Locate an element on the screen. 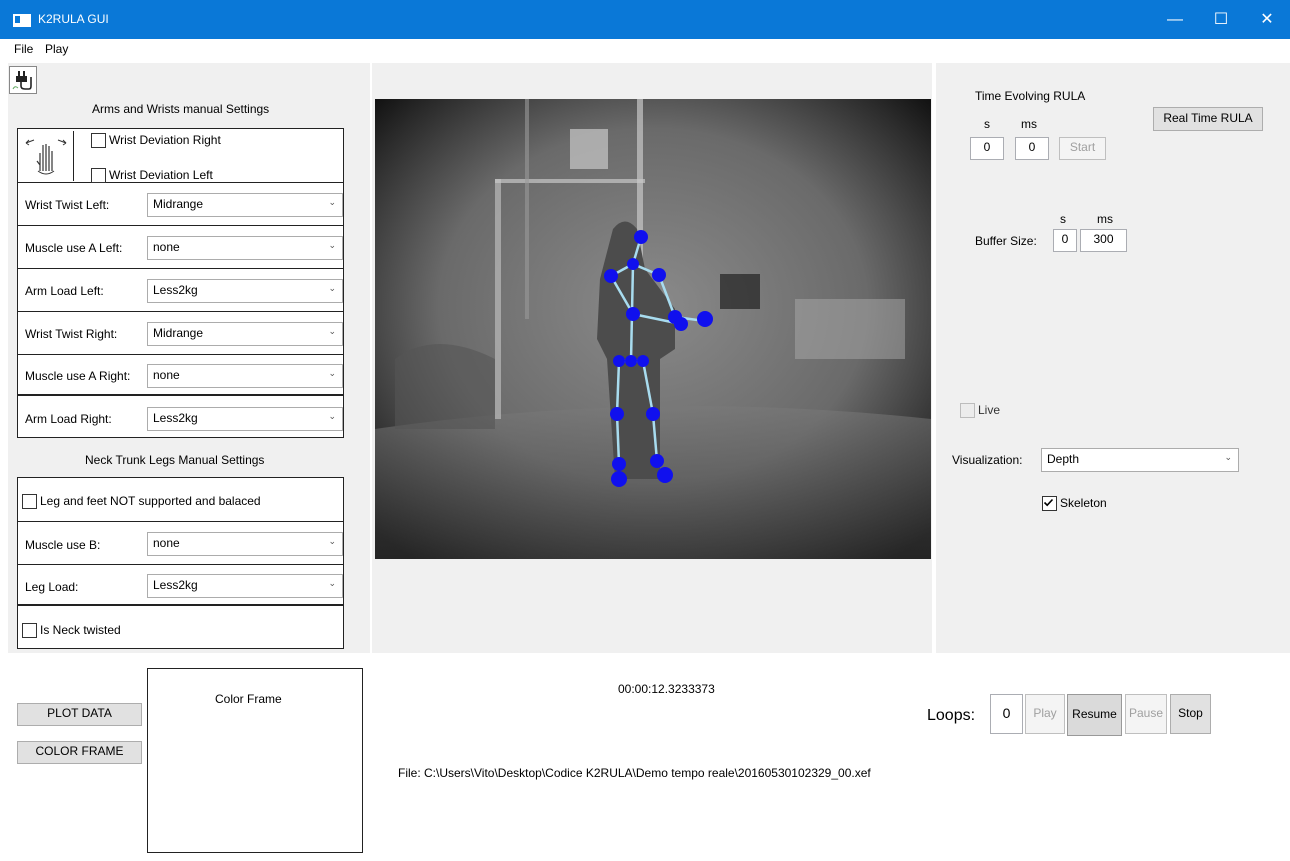 The image size is (1290, 861). live-checkbox is located at coordinates (967, 410).